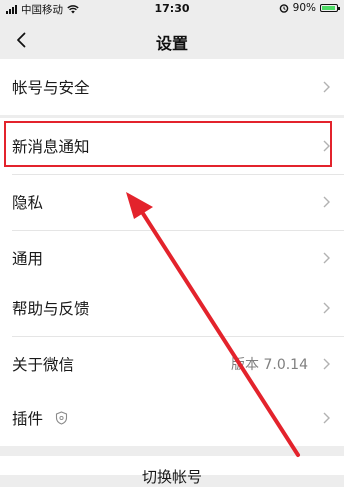 Image resolution: width=344 pixels, height=487 pixels. What do you see at coordinates (171, 43) in the screenshot?
I see `page-title: 设置` at bounding box center [171, 43].